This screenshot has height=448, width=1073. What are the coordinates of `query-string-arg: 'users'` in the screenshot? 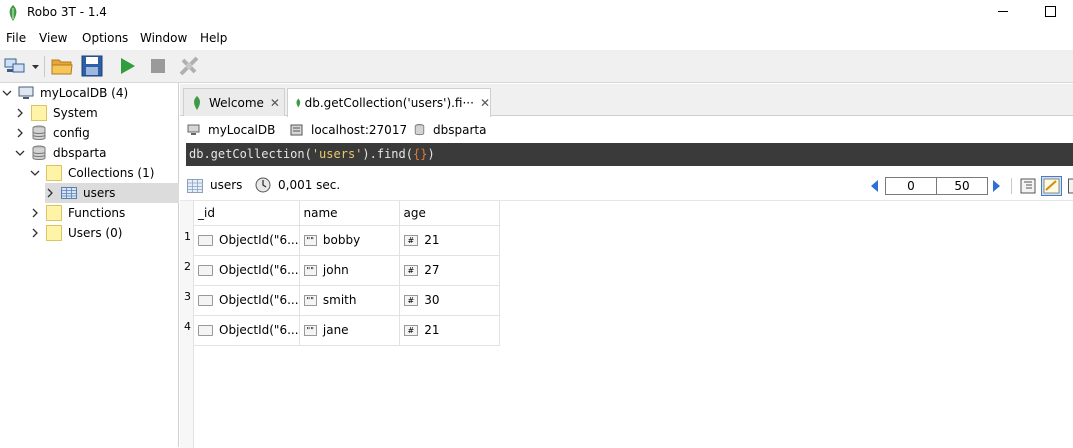 It's located at (337, 154).